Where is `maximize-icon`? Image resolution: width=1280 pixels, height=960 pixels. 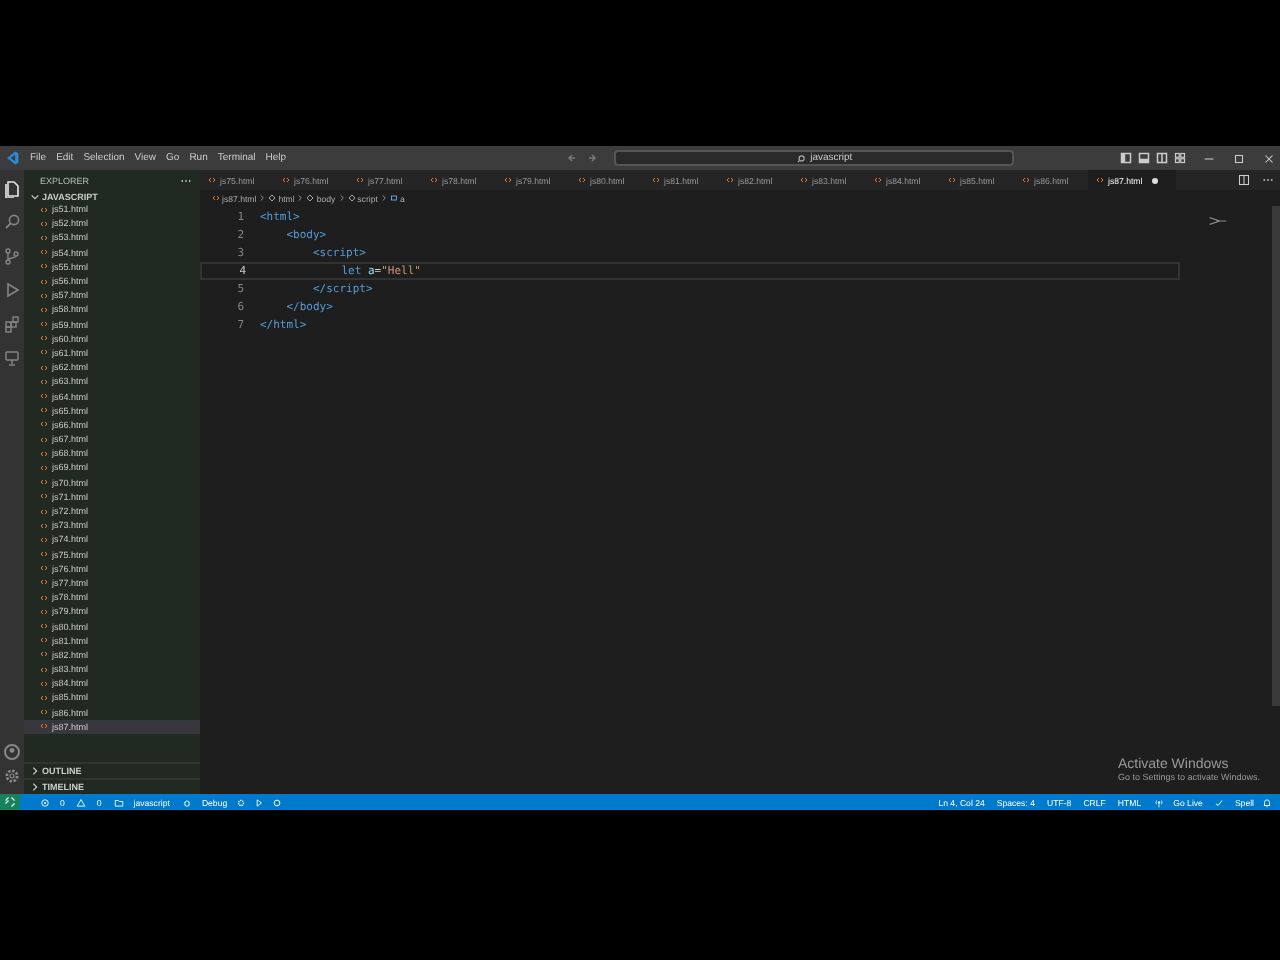 maximize-icon is located at coordinates (1239, 158).